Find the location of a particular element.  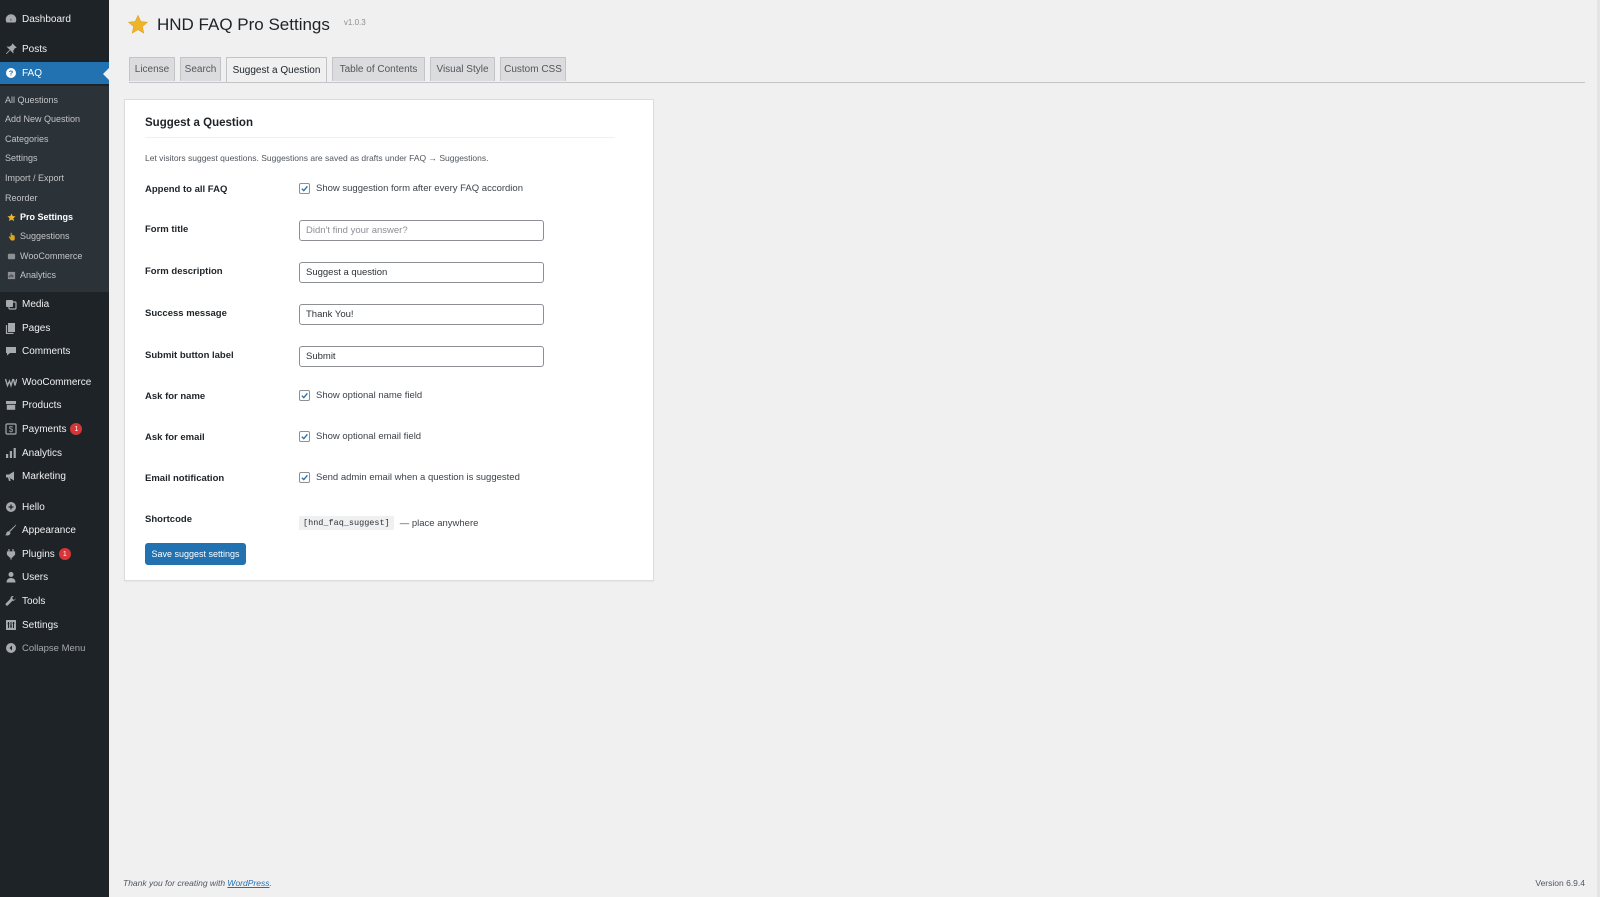

ask-email-option: Show optional email field is located at coordinates (360, 436).